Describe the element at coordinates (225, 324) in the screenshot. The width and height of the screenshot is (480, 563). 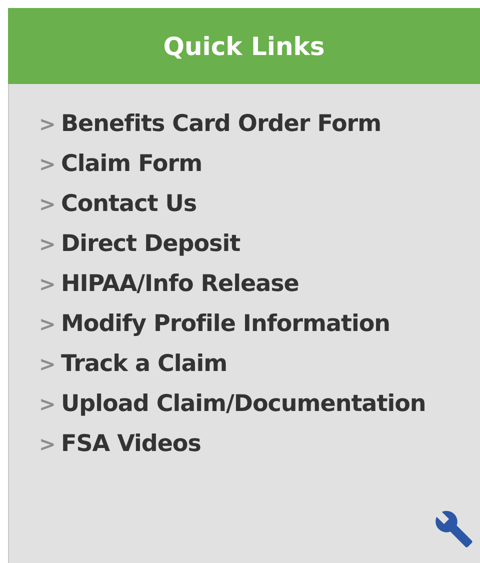
I see `quick-link: Modify Profile Information` at that location.